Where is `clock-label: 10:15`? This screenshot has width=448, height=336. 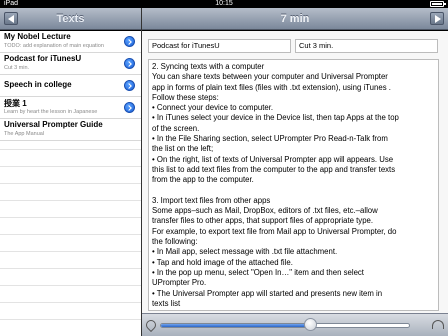
clock-label: 10:15 is located at coordinates (224, 3).